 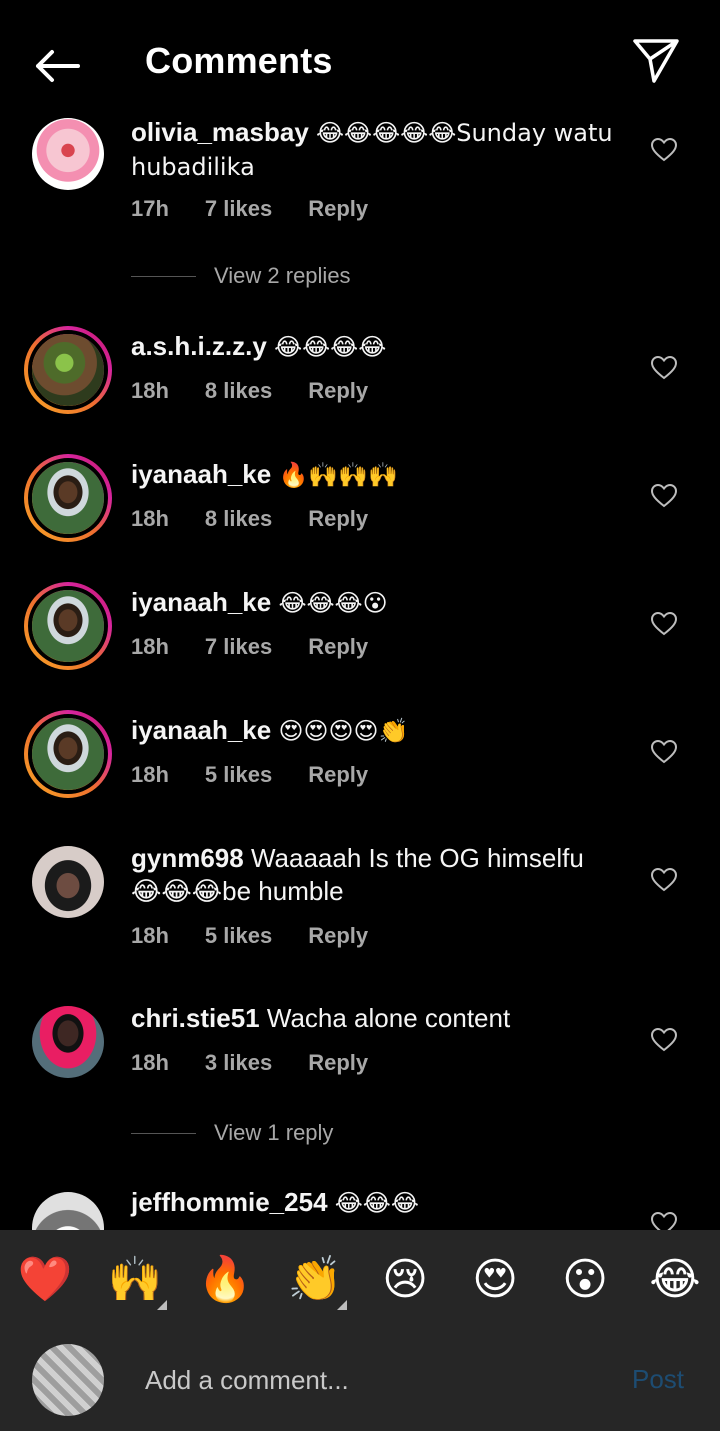 I want to click on reaction-clap: 👏, so click(x=317, y=1281).